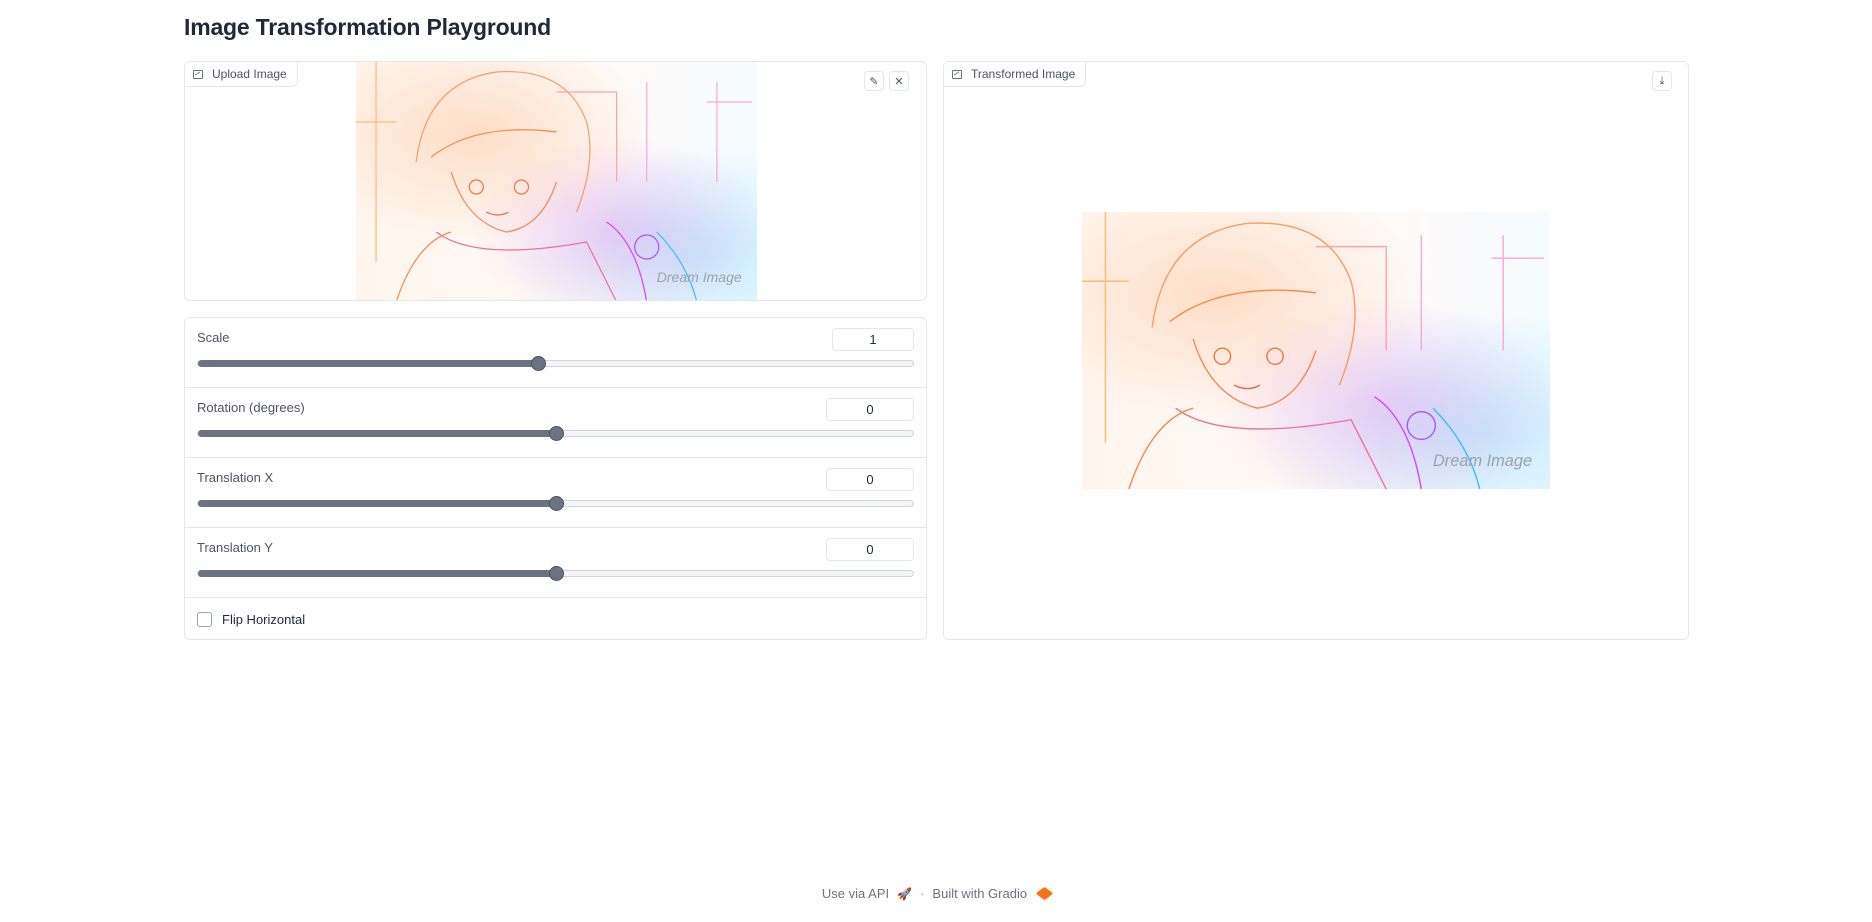  I want to click on translation-x-slider-block: Translation X 0, so click(555, 493).